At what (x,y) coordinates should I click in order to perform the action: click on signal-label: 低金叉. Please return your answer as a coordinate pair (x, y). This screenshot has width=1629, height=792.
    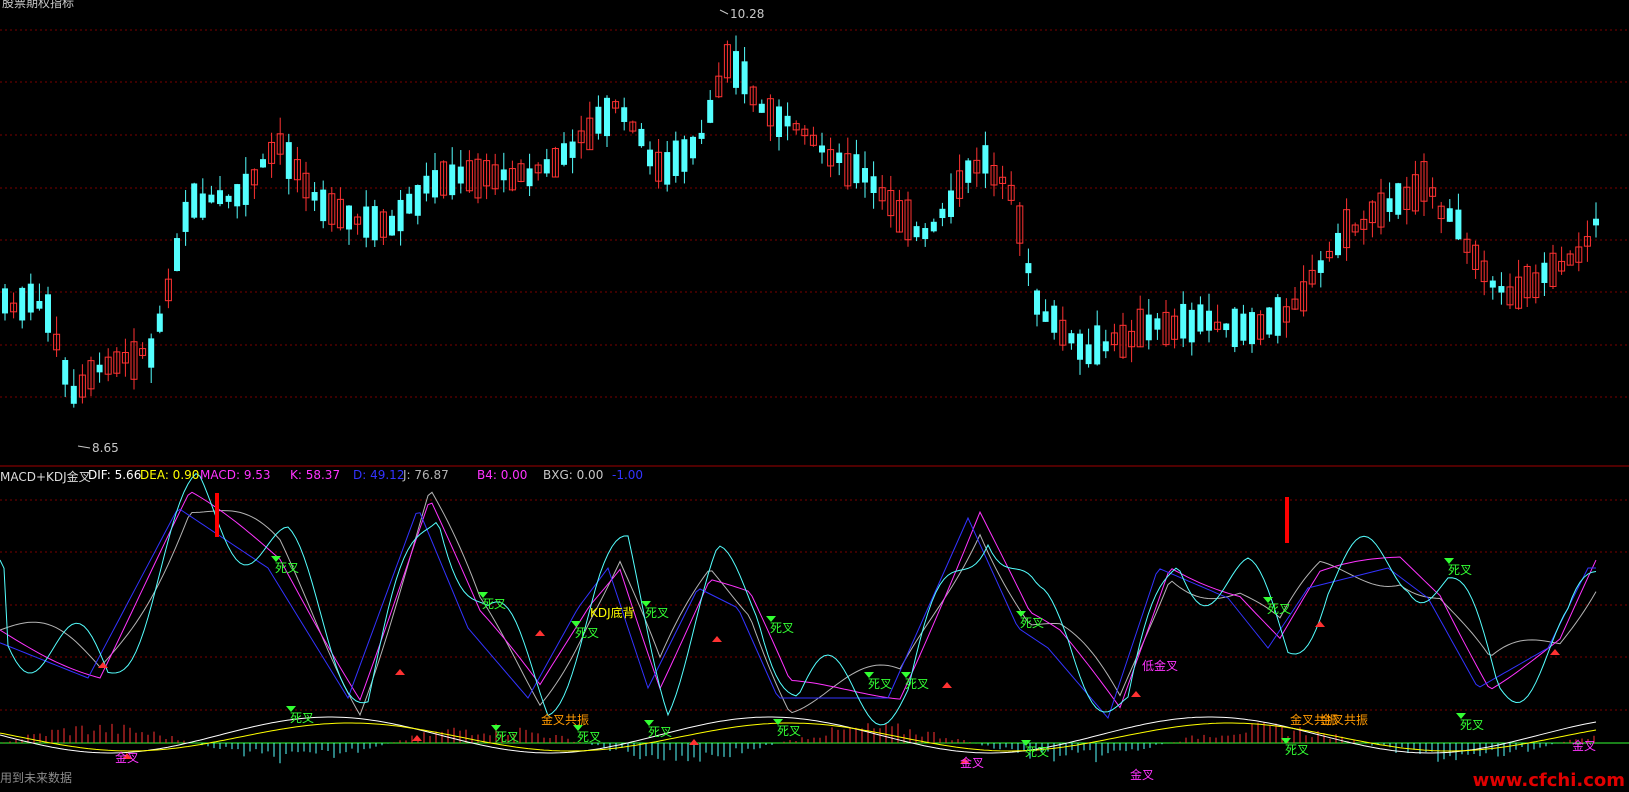
    Looking at the image, I should click on (1160, 665).